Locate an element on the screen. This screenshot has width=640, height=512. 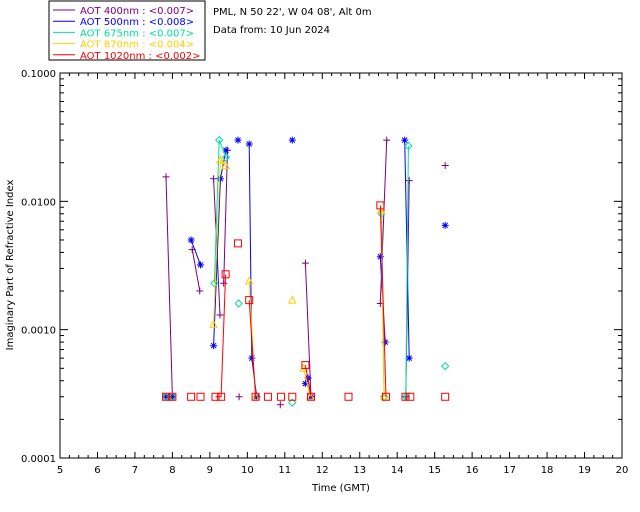
x-tick-label: 19 is located at coordinates (584, 470).